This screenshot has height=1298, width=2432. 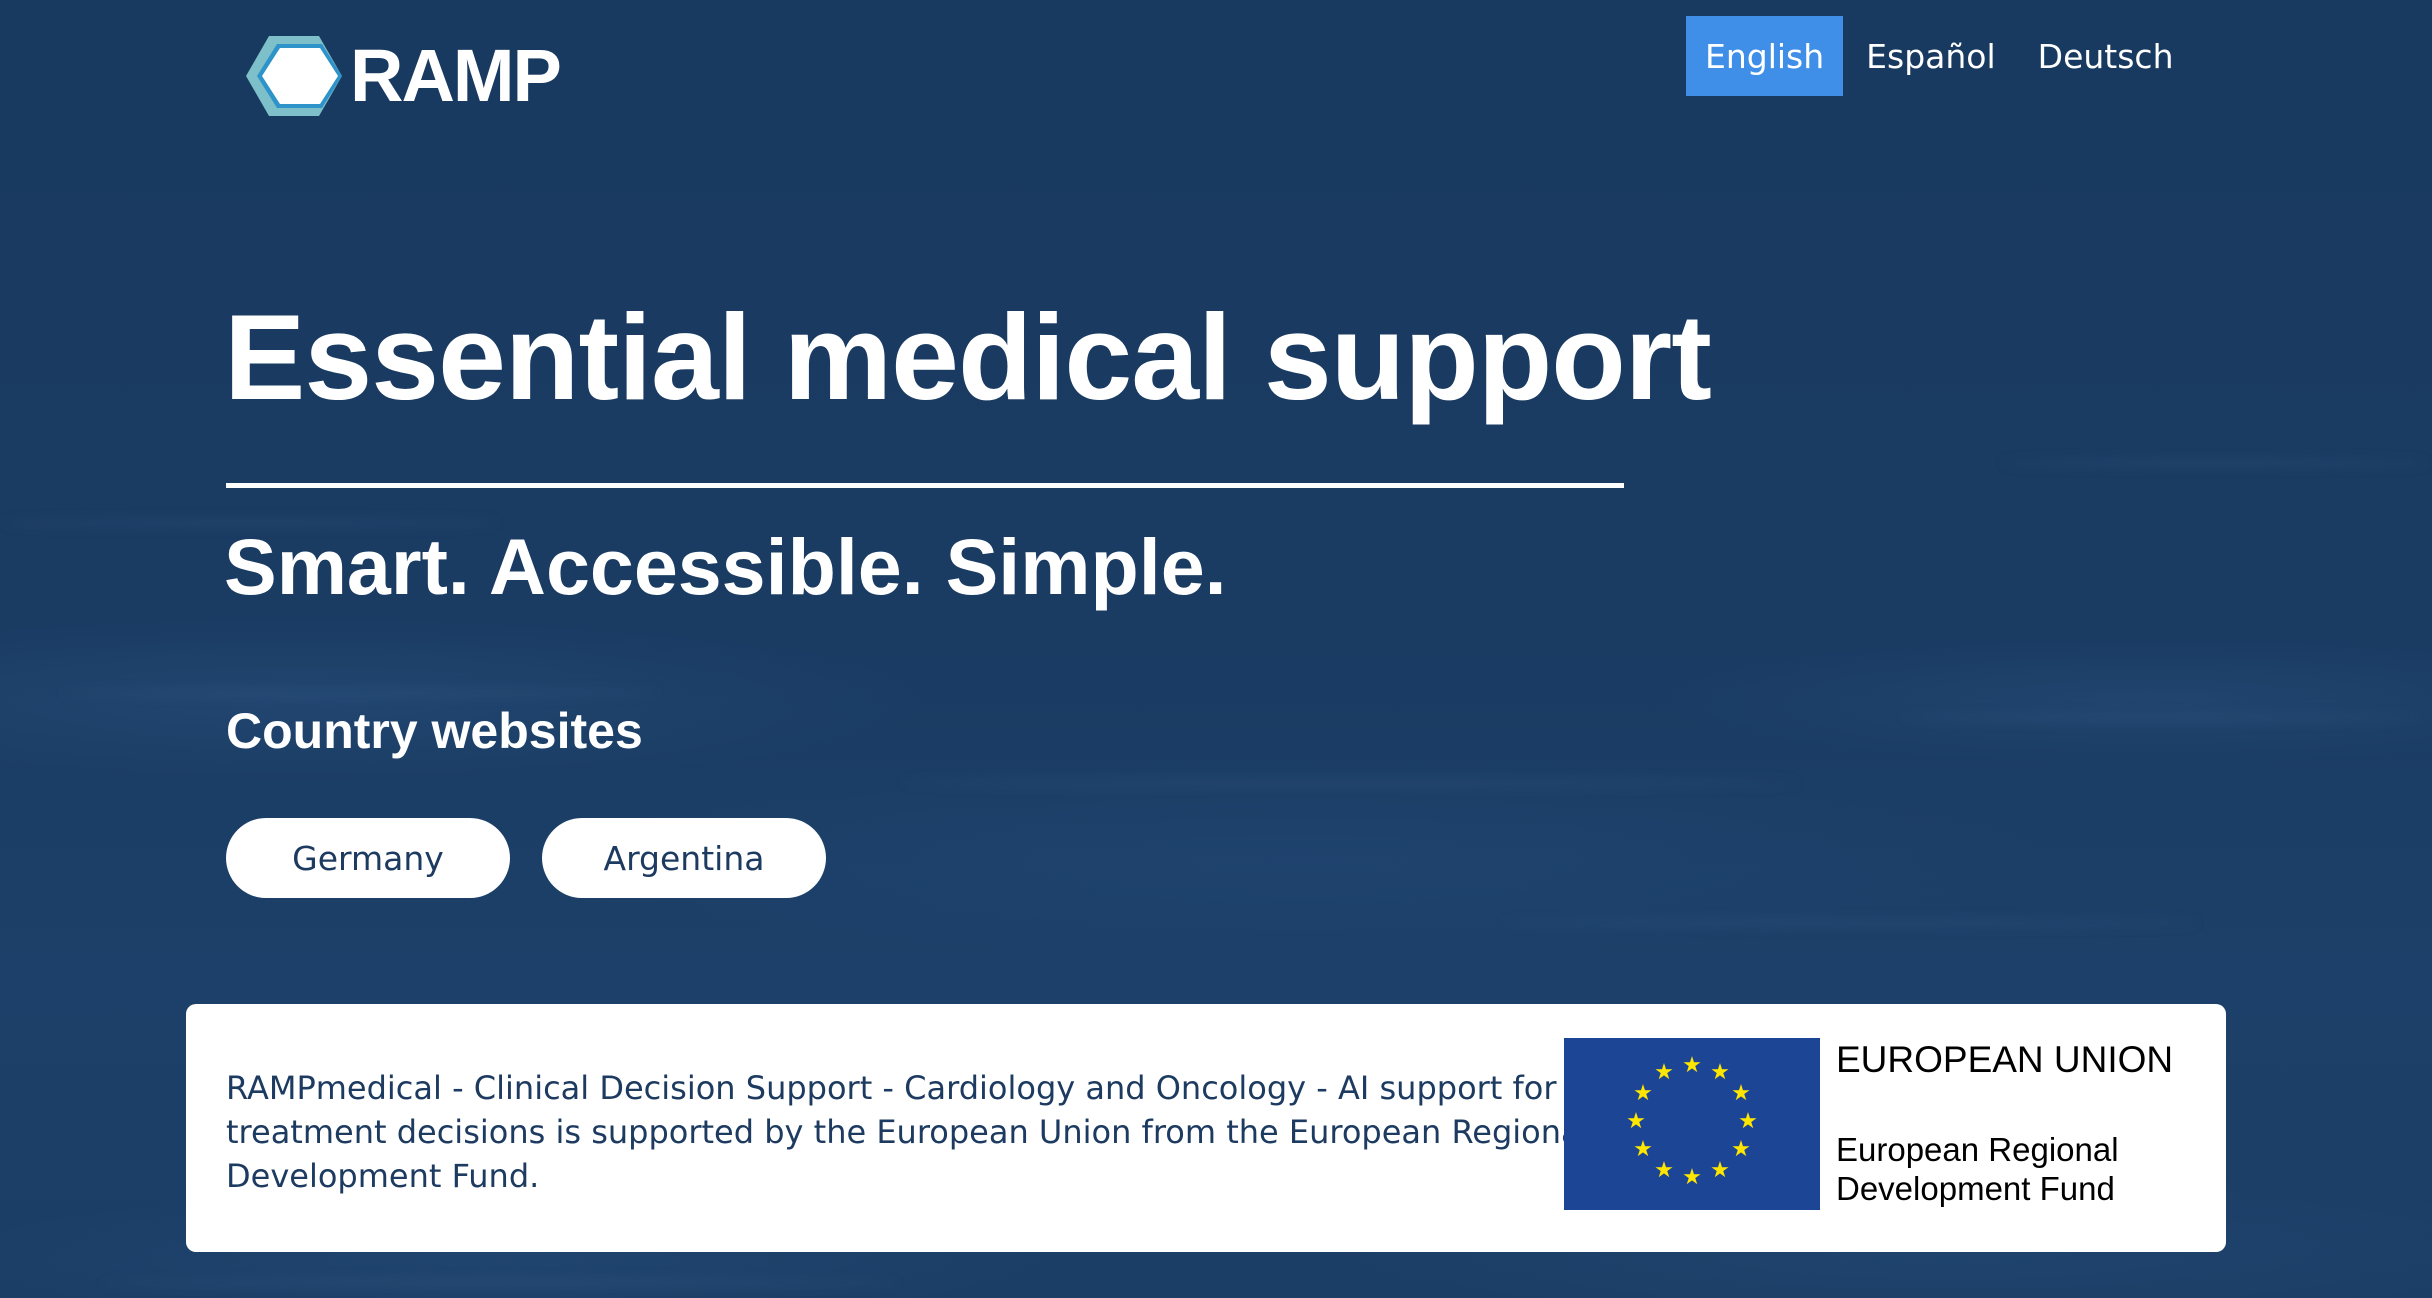 What do you see at coordinates (968, 357) in the screenshot?
I see `hero-title: Essential medical support` at bounding box center [968, 357].